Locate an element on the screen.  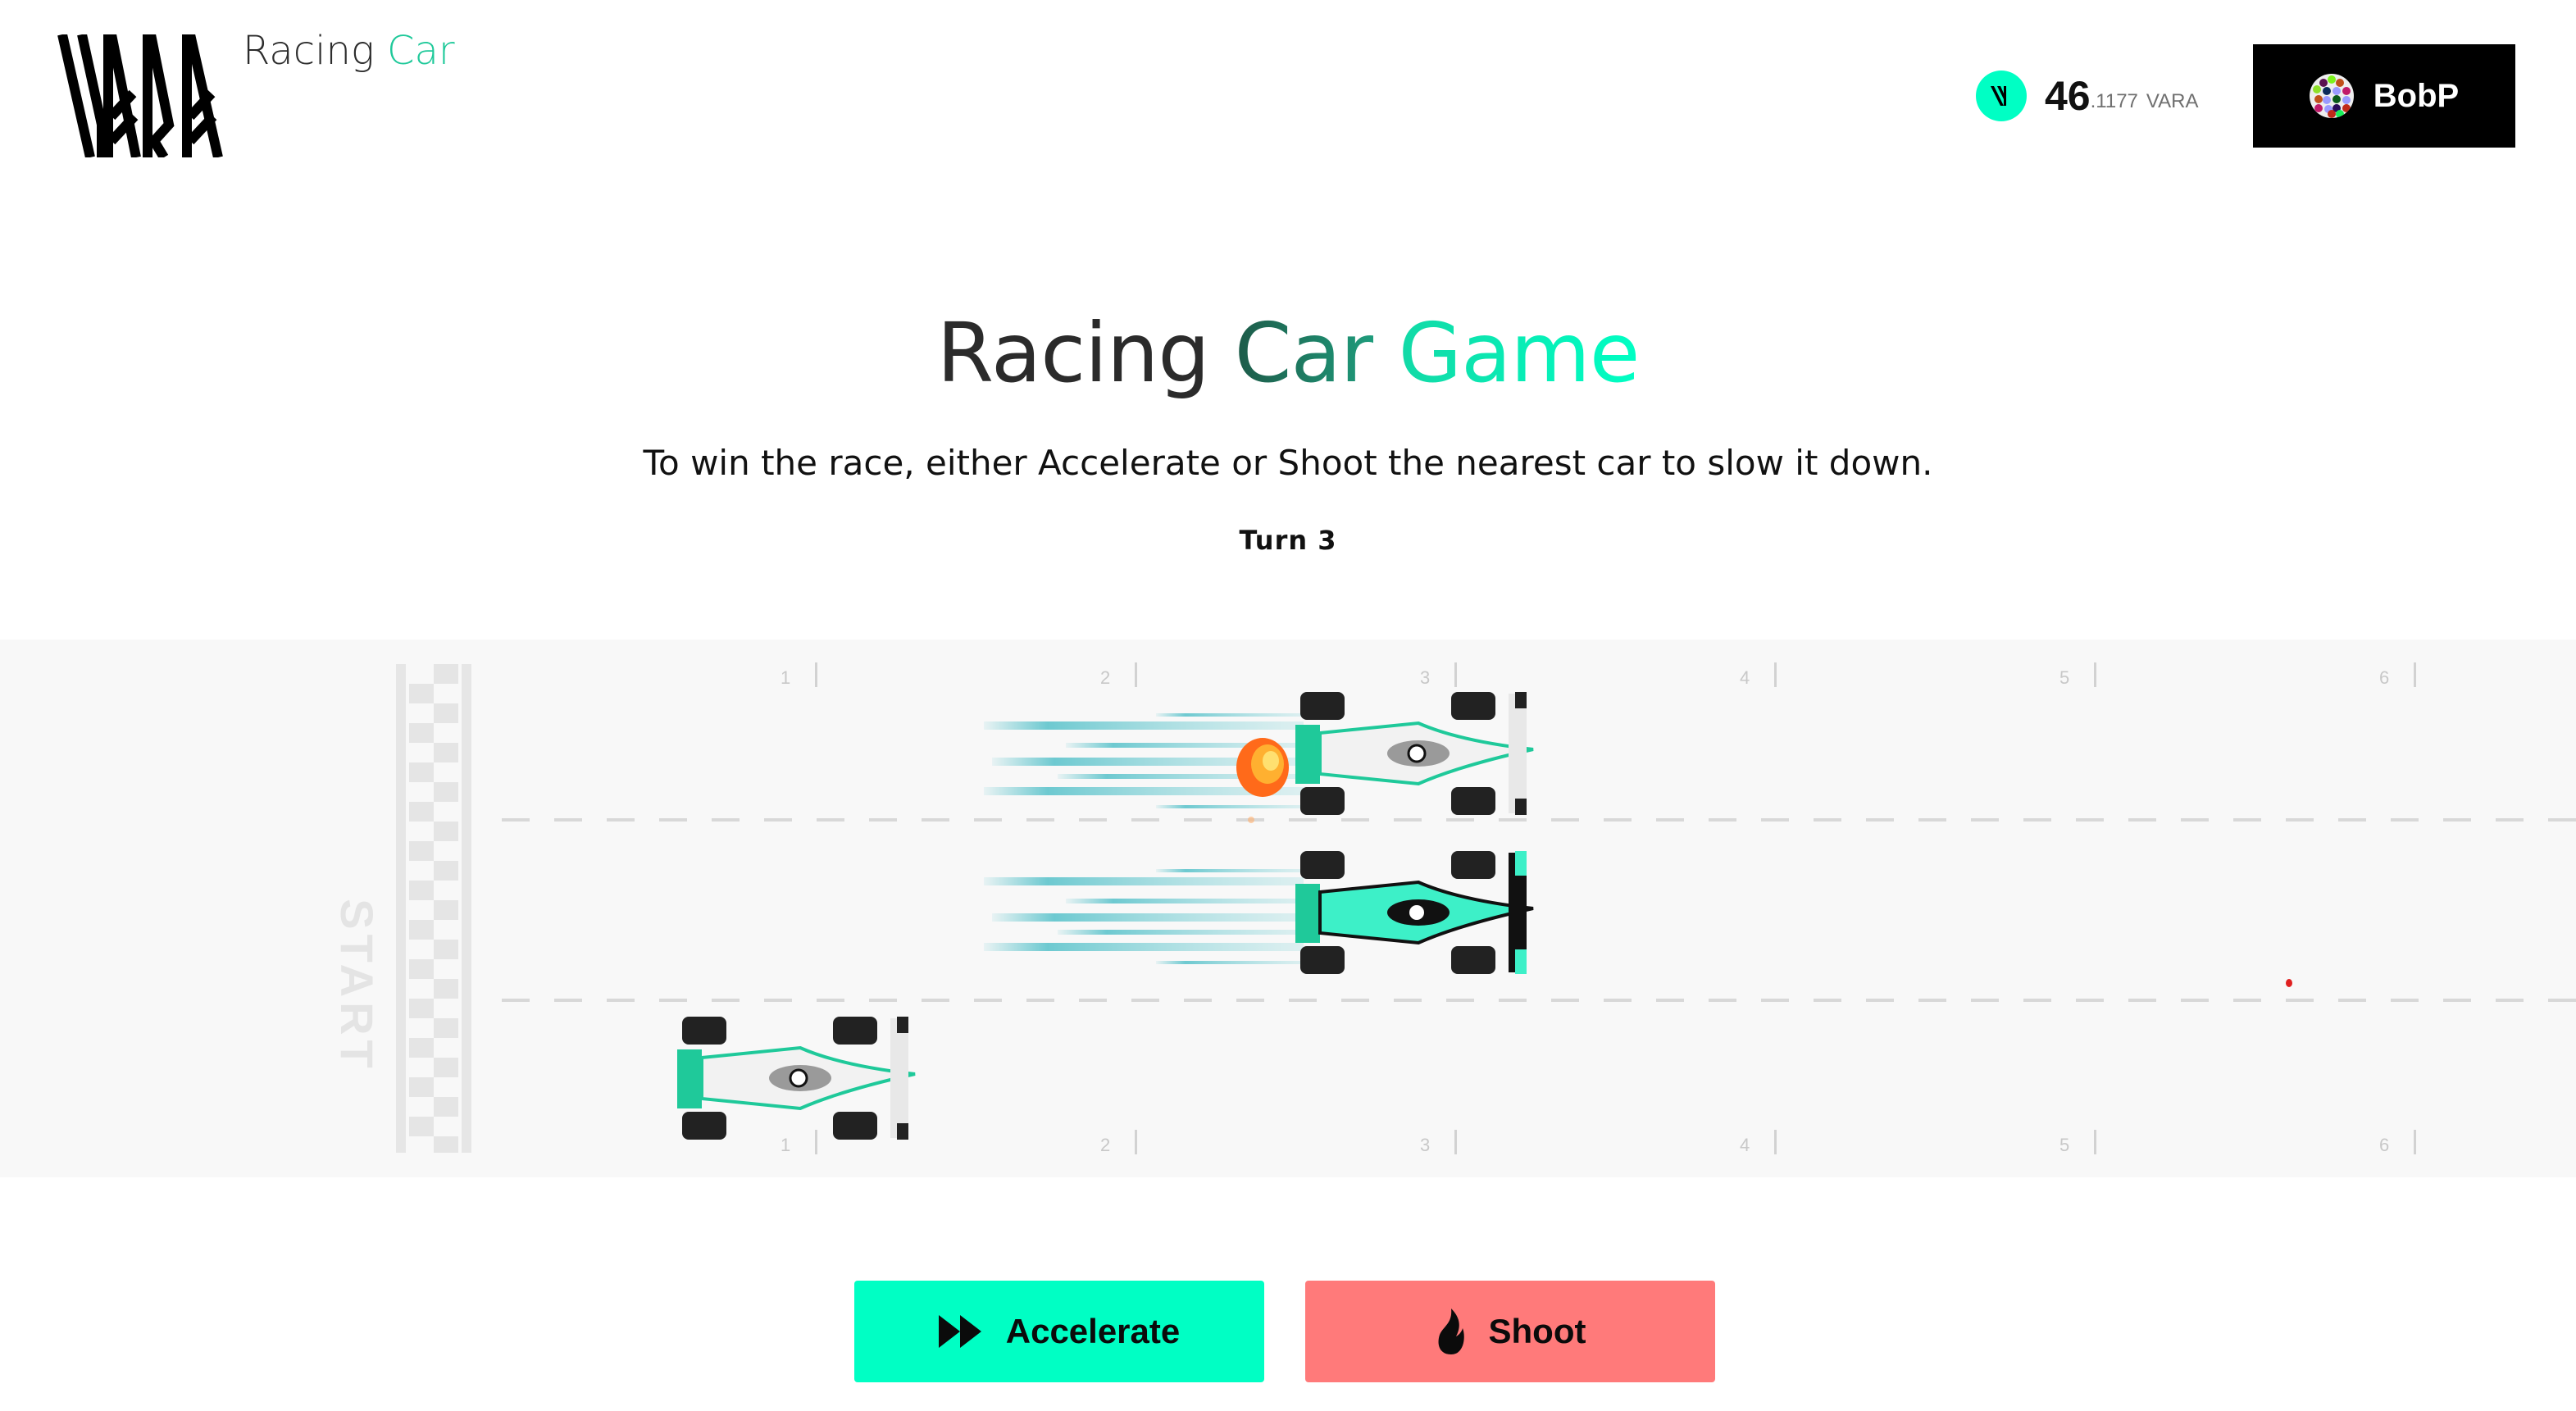
balance-integer: 46 is located at coordinates (2068, 96).